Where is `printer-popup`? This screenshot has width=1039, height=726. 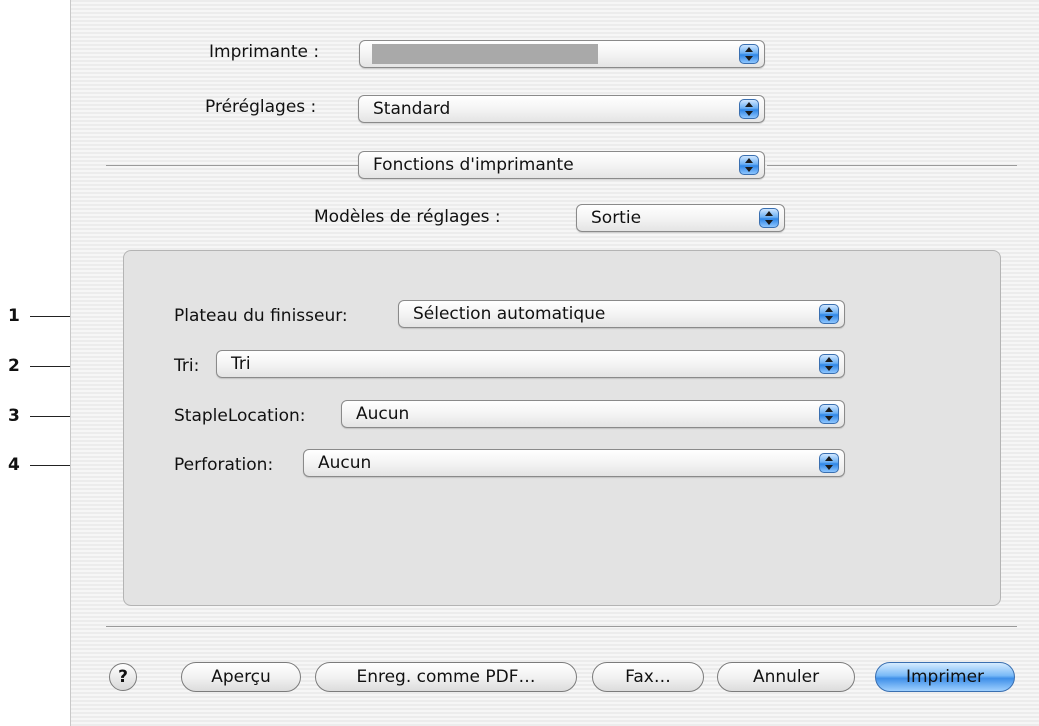
printer-popup is located at coordinates (562, 54).